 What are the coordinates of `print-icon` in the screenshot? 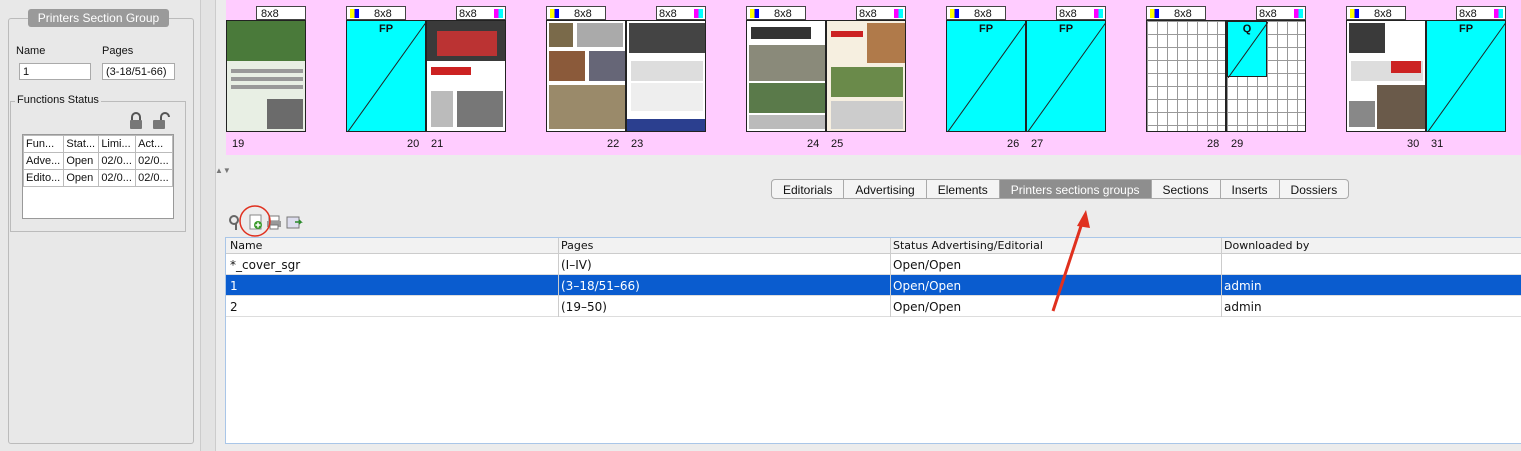 It's located at (274, 222).